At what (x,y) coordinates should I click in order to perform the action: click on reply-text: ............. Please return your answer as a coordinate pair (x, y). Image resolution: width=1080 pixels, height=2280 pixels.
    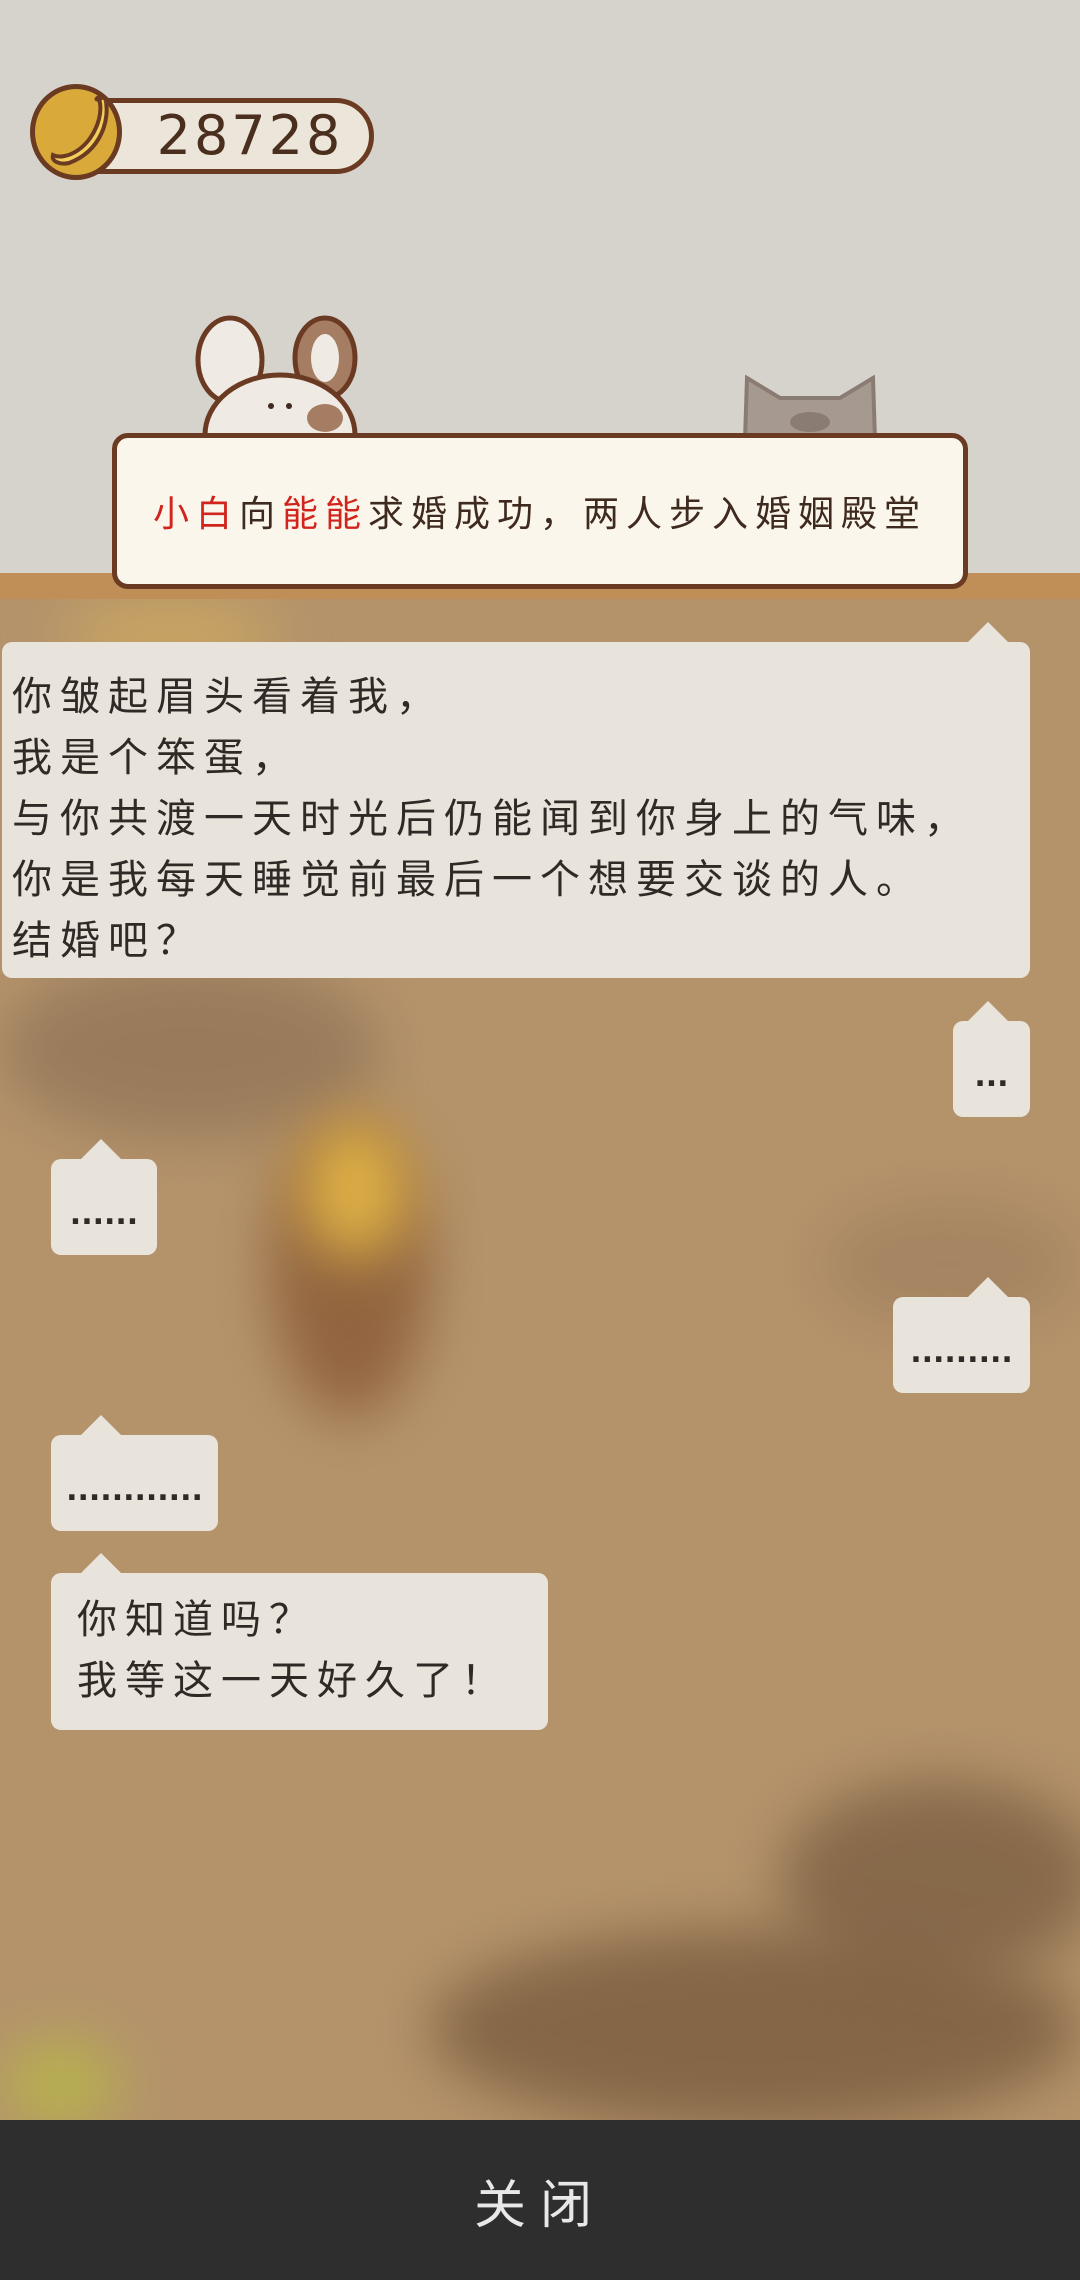
    Looking at the image, I should click on (134, 1490).